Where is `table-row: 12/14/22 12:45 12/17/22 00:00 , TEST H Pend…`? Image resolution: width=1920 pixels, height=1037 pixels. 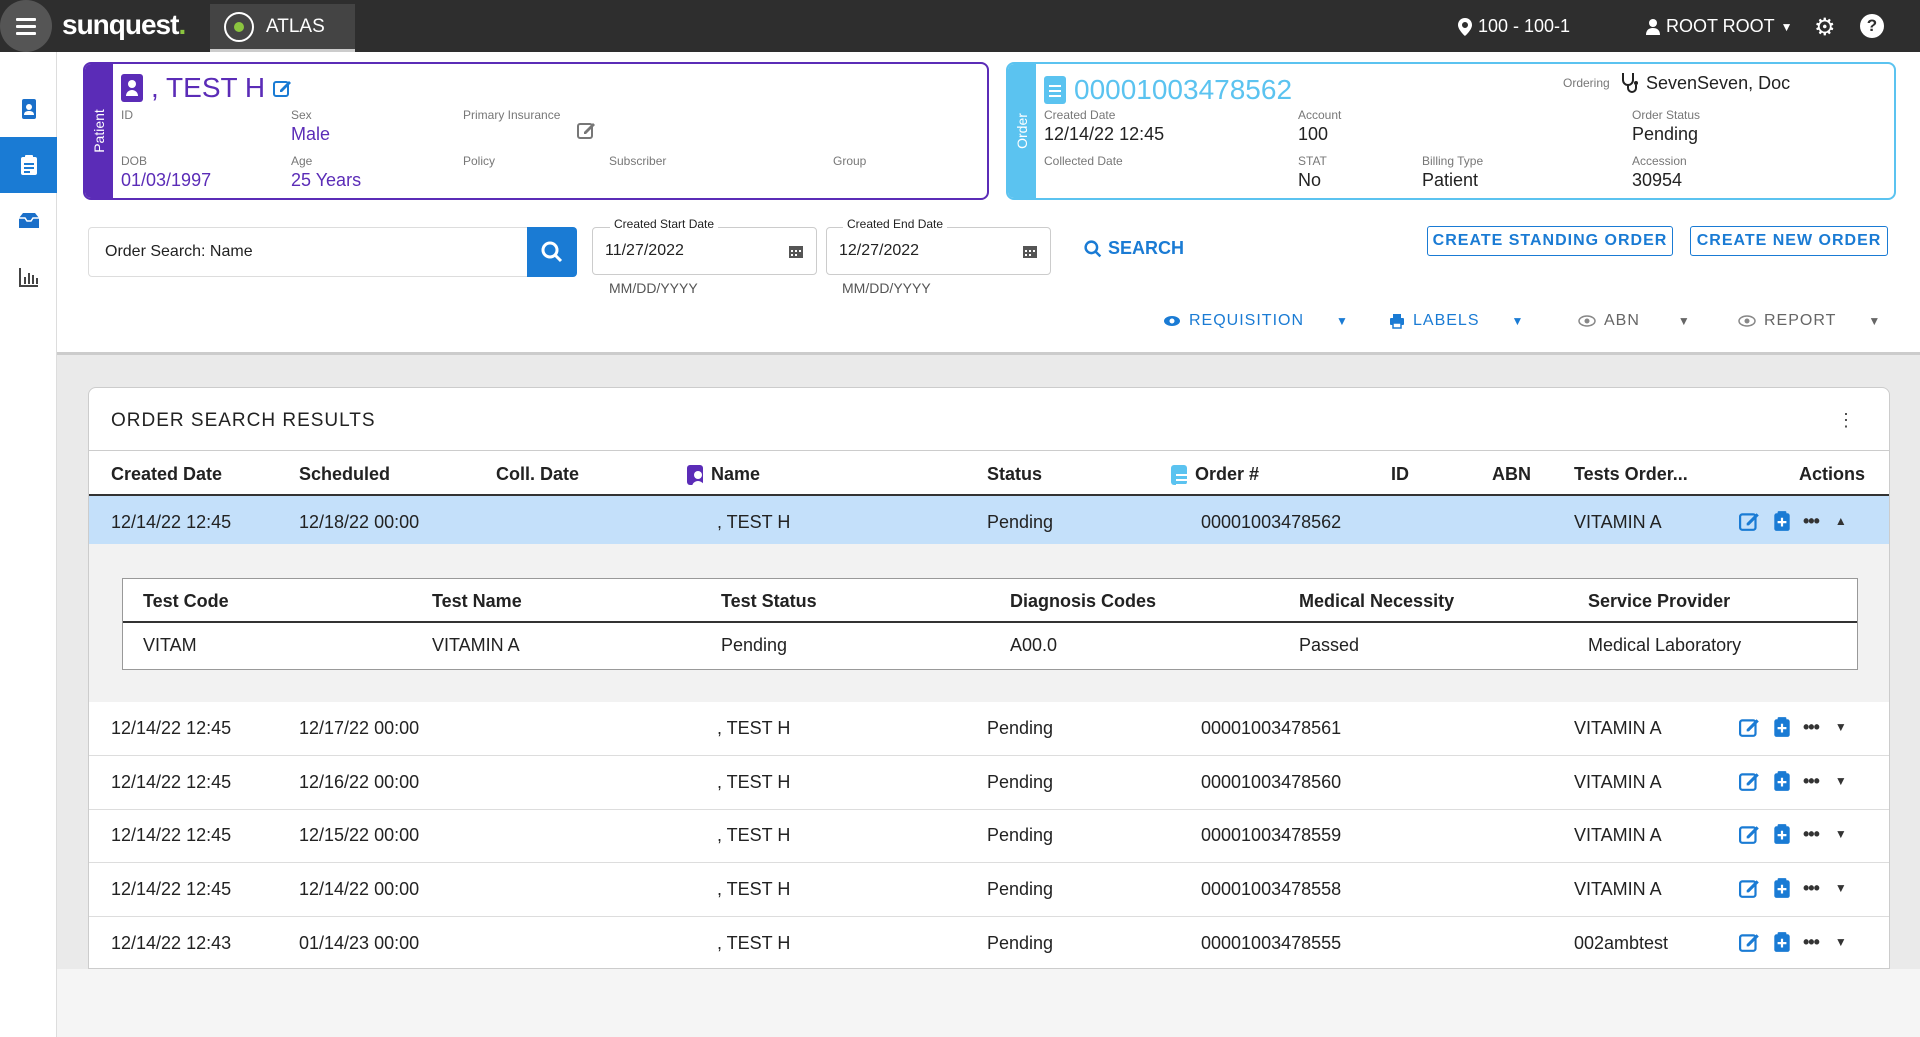
table-row: 12/14/22 12:45 12/17/22 00:00 , TEST H Pend… is located at coordinates (989, 729).